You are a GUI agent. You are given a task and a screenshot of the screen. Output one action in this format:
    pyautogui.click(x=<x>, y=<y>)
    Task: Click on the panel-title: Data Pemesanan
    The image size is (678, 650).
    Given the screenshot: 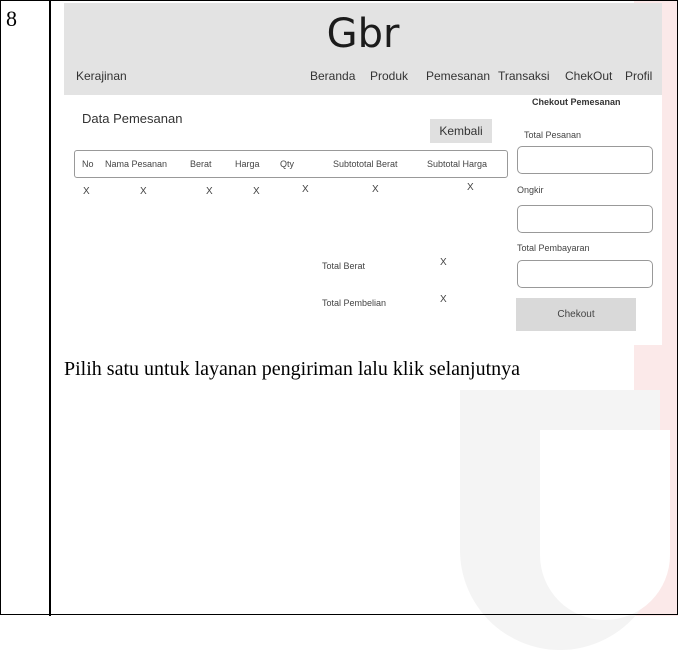 What is the action you would take?
    pyautogui.click(x=132, y=118)
    